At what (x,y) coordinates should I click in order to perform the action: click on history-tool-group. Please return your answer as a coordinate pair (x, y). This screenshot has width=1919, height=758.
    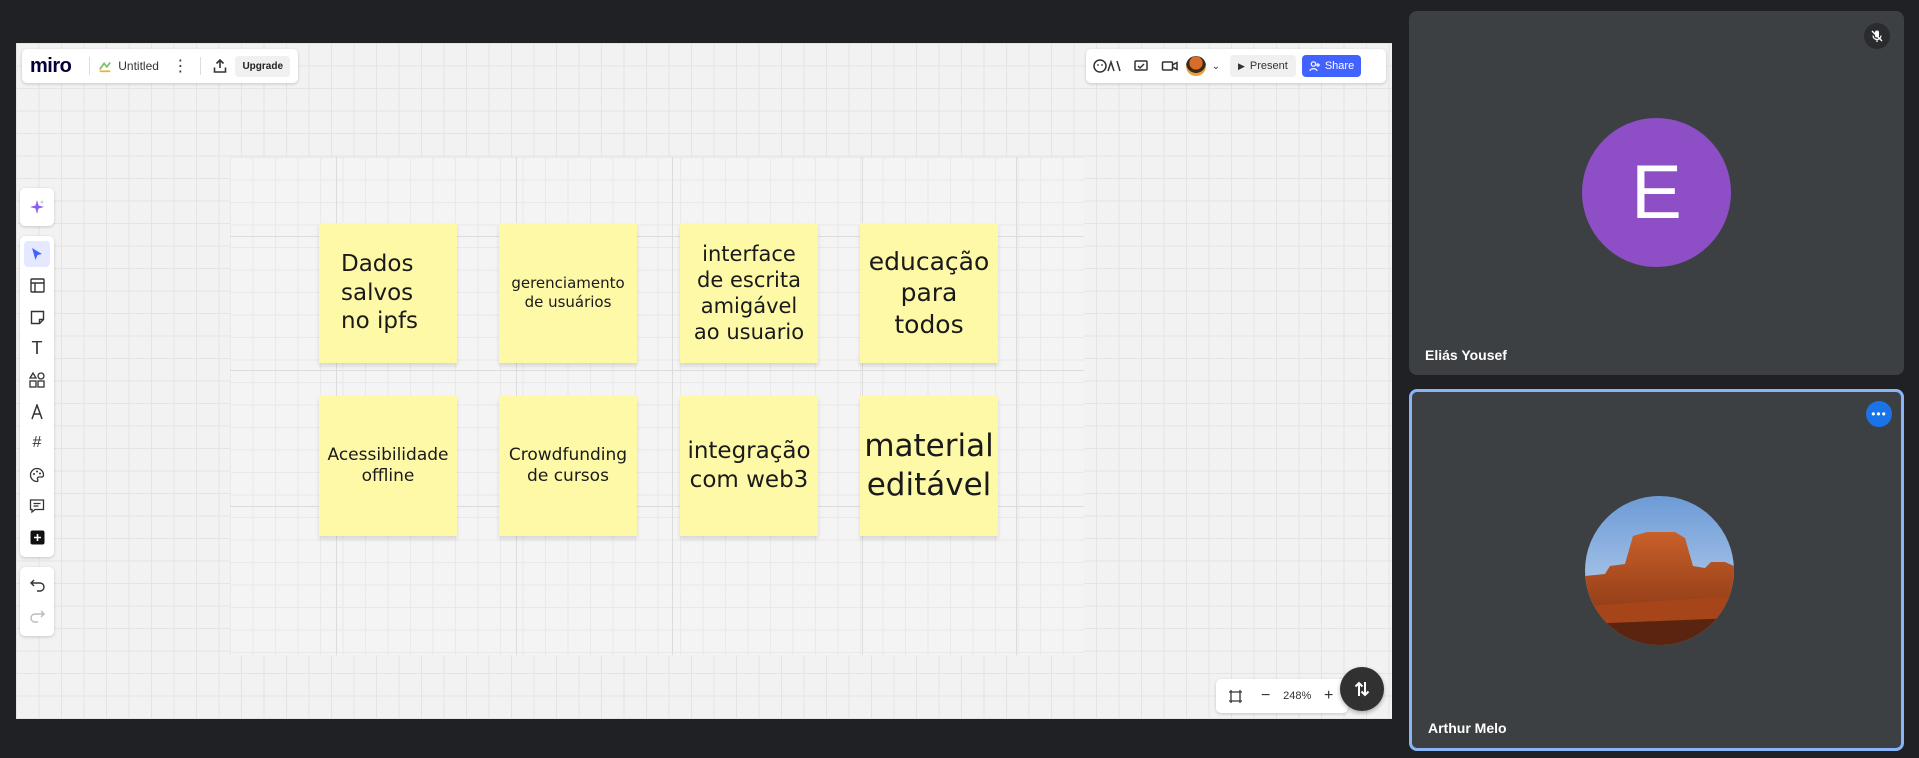
    Looking at the image, I should click on (37, 601).